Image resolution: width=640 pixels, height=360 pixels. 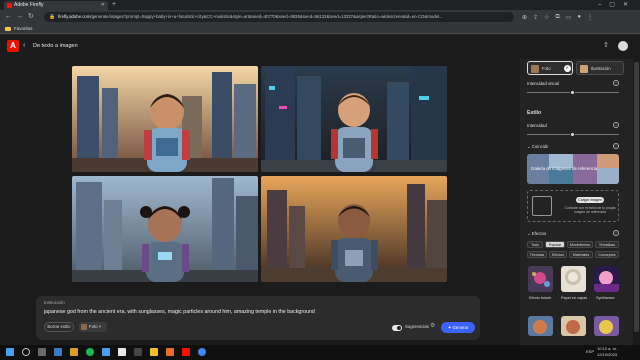 What do you see at coordinates (579, 17) in the screenshot?
I see `profile-icon: ●` at bounding box center [579, 17].